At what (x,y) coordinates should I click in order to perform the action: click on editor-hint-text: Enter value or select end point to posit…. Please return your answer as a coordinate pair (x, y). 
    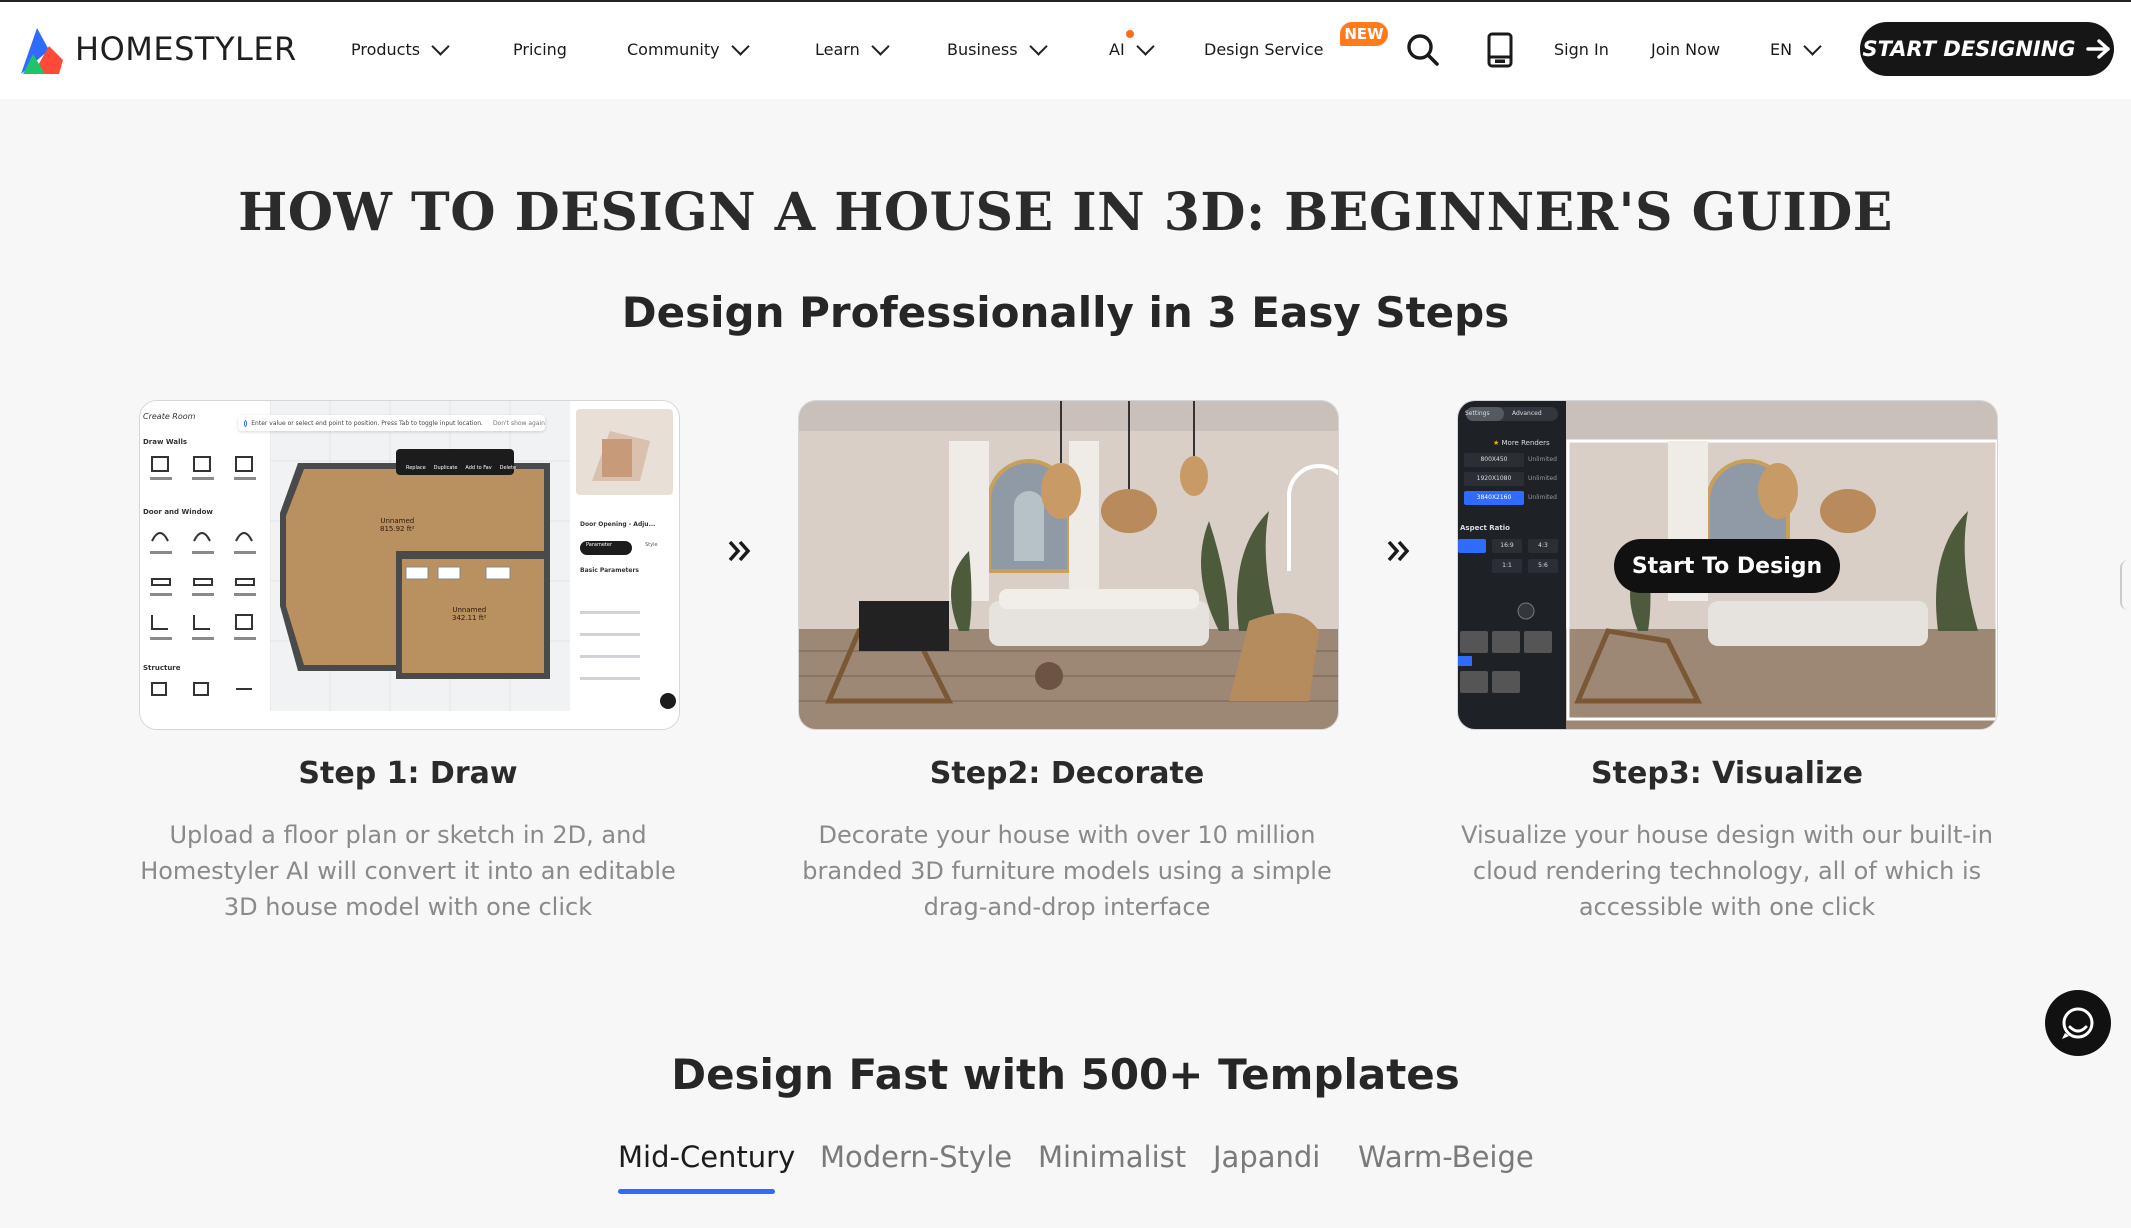
    Looking at the image, I should click on (367, 423).